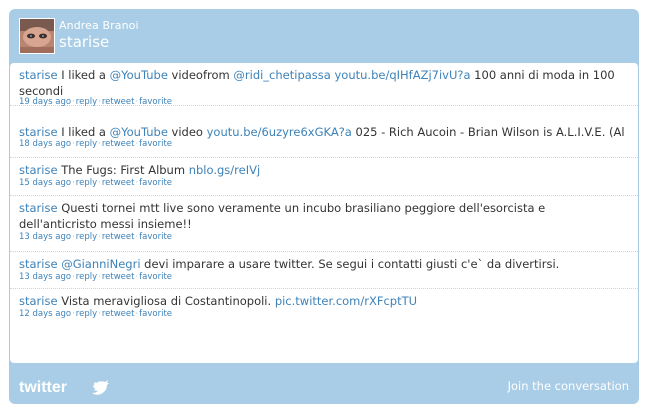 This screenshot has height=413, width=648. I want to click on join-conversation-link: Join the conversation, so click(568, 386).